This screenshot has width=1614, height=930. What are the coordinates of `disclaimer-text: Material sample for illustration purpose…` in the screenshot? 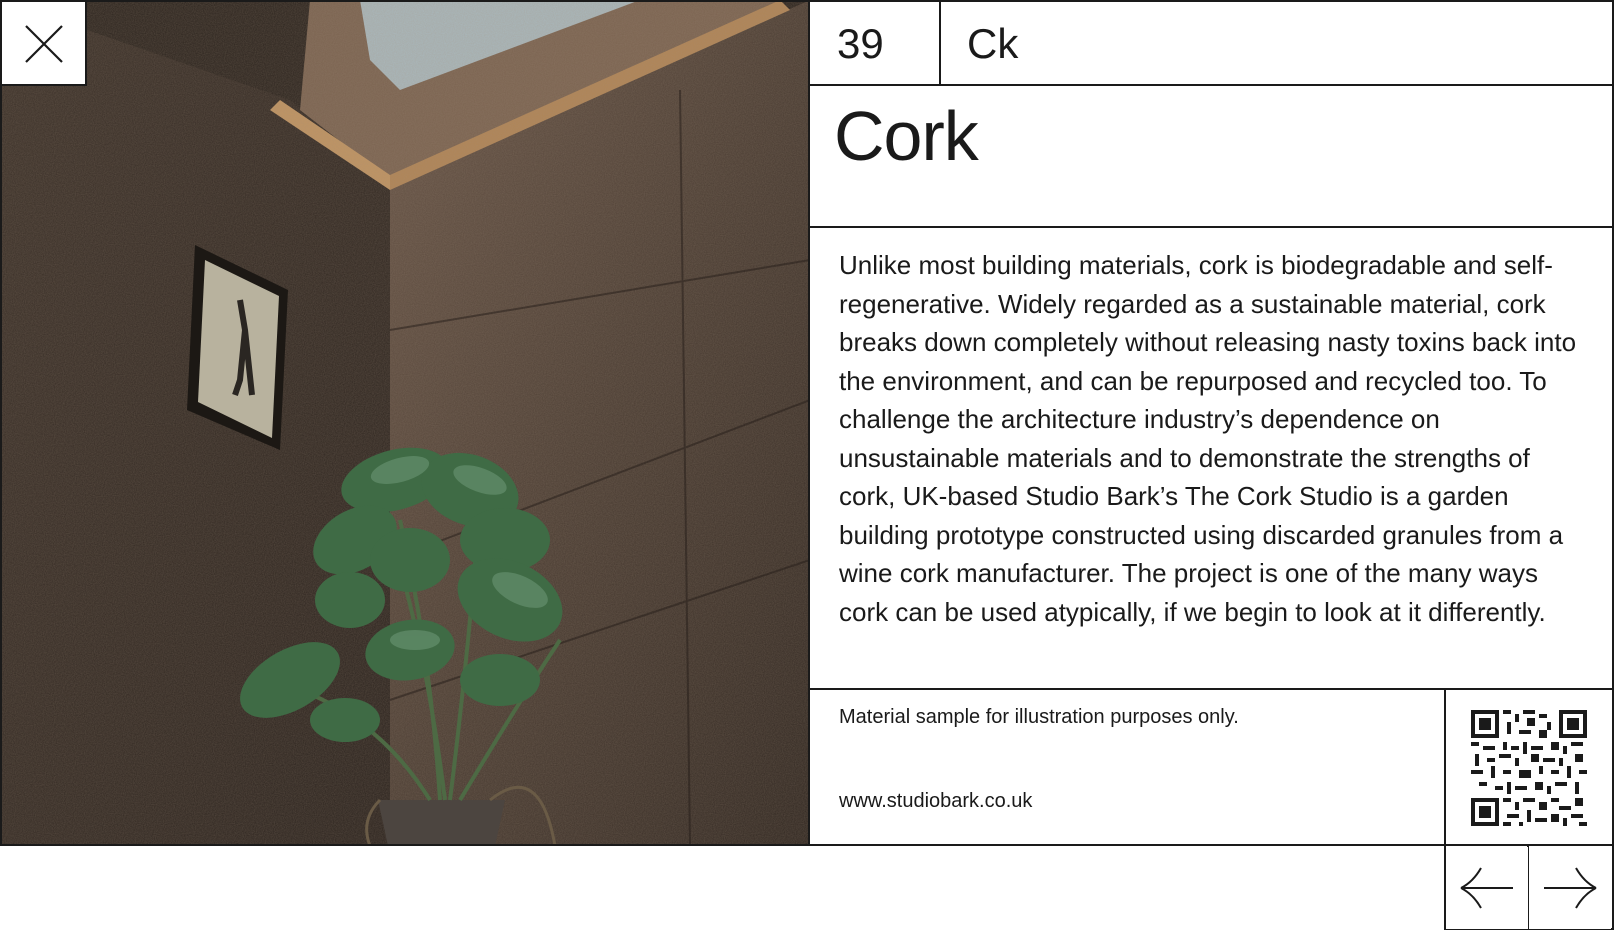 It's located at (1039, 717).